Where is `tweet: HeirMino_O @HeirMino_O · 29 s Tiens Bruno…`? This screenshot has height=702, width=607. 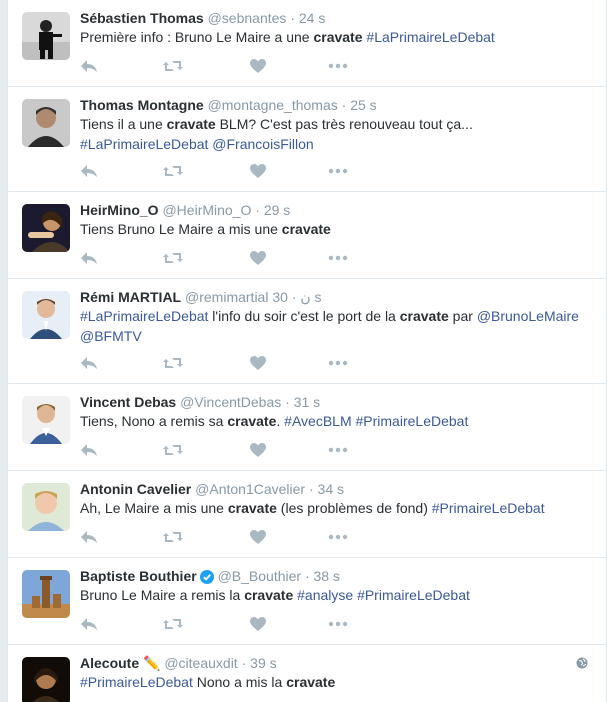
tweet: HeirMino_O @HeirMino_O · 29 s Tiens Bruno… is located at coordinates (307, 235).